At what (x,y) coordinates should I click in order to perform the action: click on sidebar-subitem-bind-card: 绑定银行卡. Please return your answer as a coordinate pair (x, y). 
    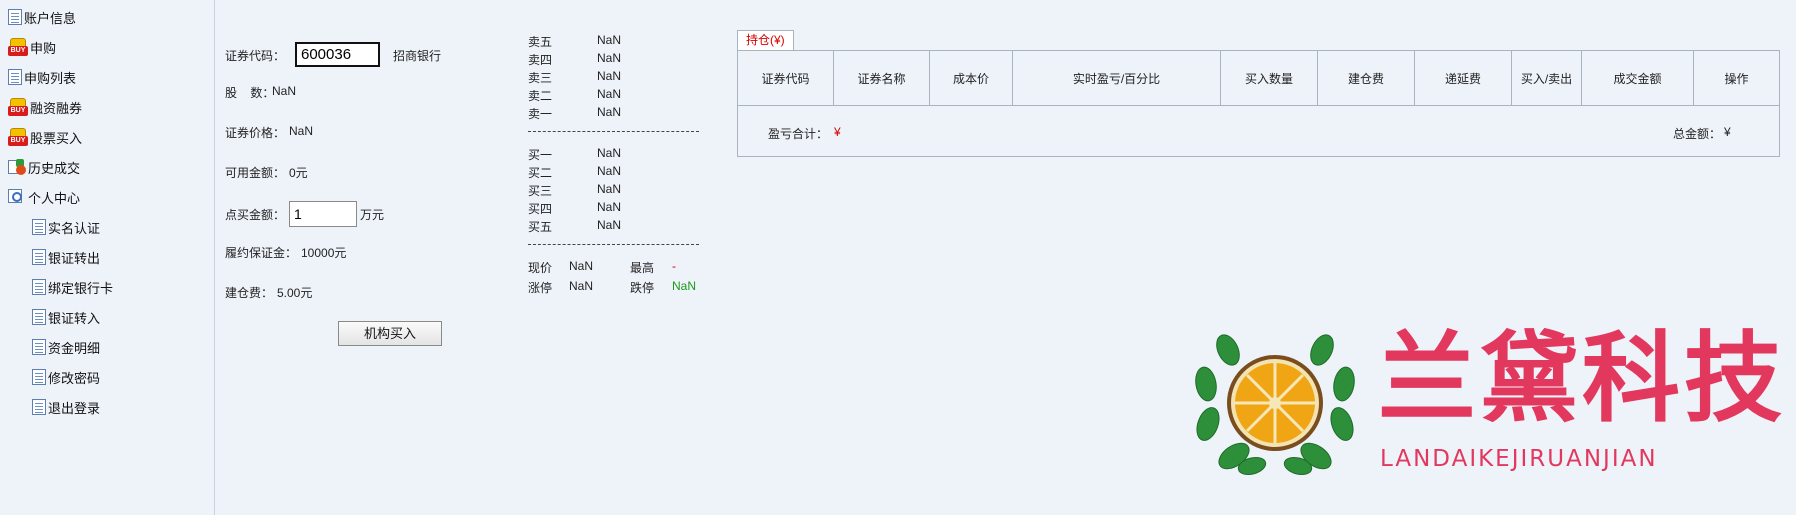
    Looking at the image, I should click on (72, 287).